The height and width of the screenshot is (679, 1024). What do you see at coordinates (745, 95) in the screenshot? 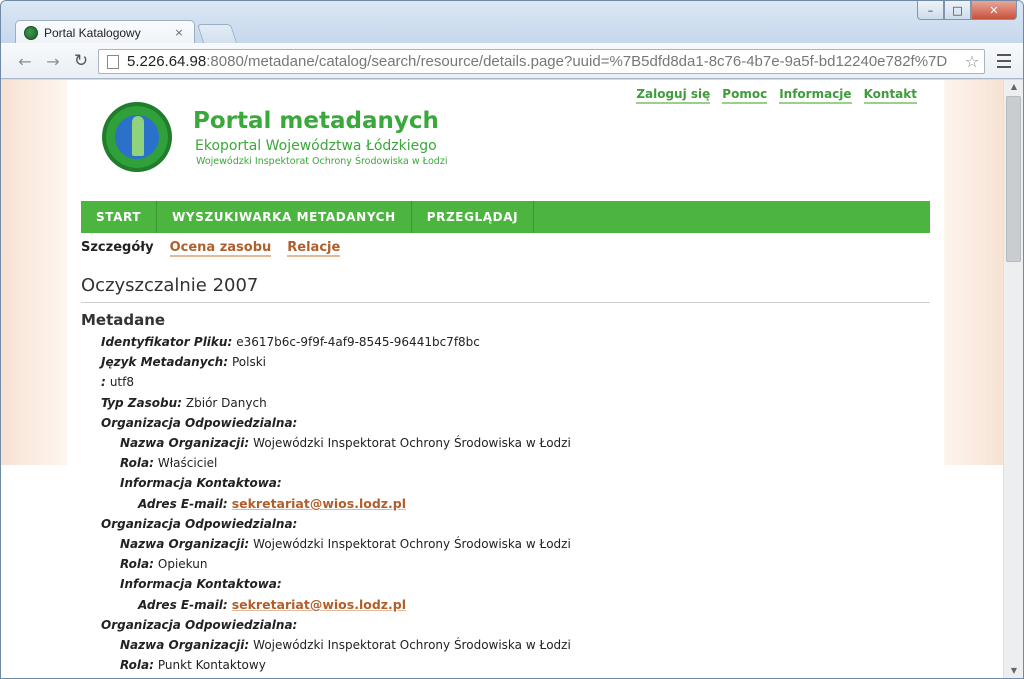
I see `help-link: Pomoc` at bounding box center [745, 95].